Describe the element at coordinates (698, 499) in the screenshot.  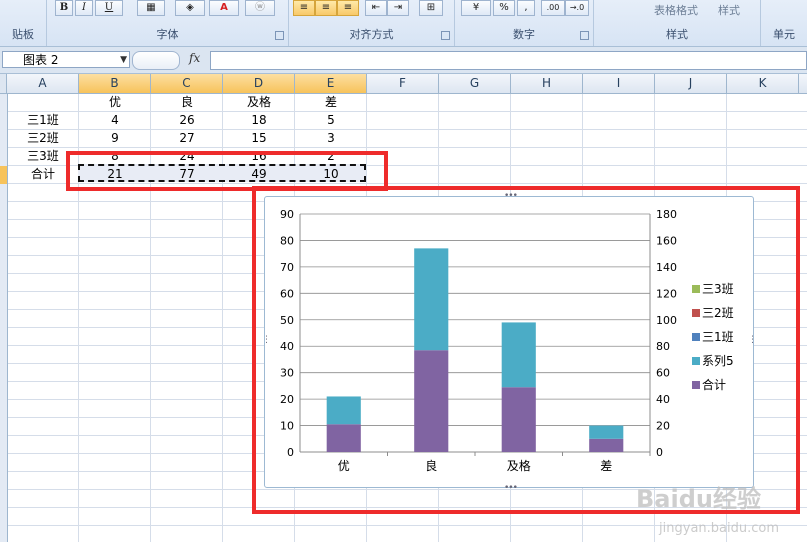
I see `watermark-logo: Baidu经验` at that location.